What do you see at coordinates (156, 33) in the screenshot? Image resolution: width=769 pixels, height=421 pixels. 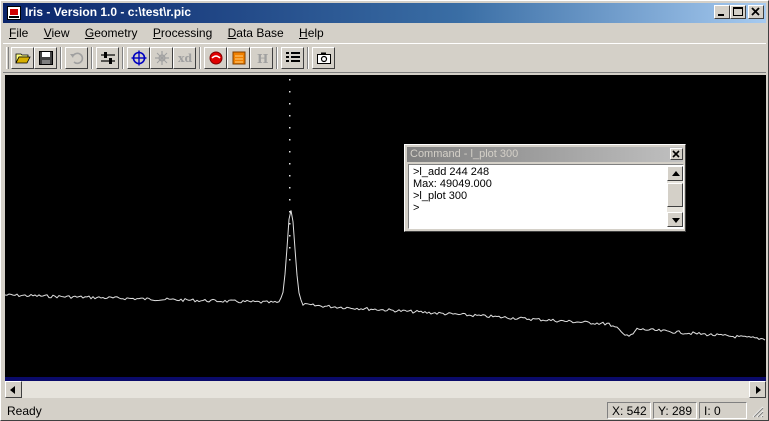 I see `menu-processing-accel: P` at bounding box center [156, 33].